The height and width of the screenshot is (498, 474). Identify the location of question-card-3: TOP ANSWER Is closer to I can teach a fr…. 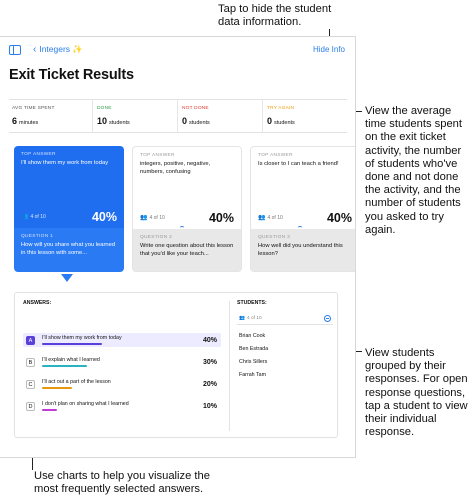
(302, 209).